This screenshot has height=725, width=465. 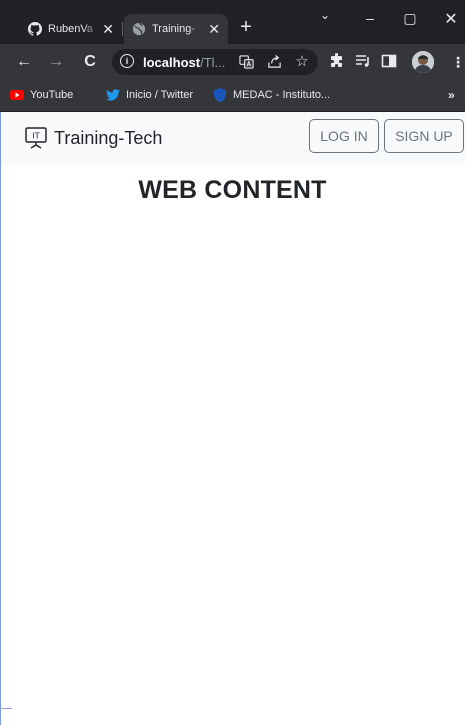 I want to click on share-icon, so click(x=274, y=62).